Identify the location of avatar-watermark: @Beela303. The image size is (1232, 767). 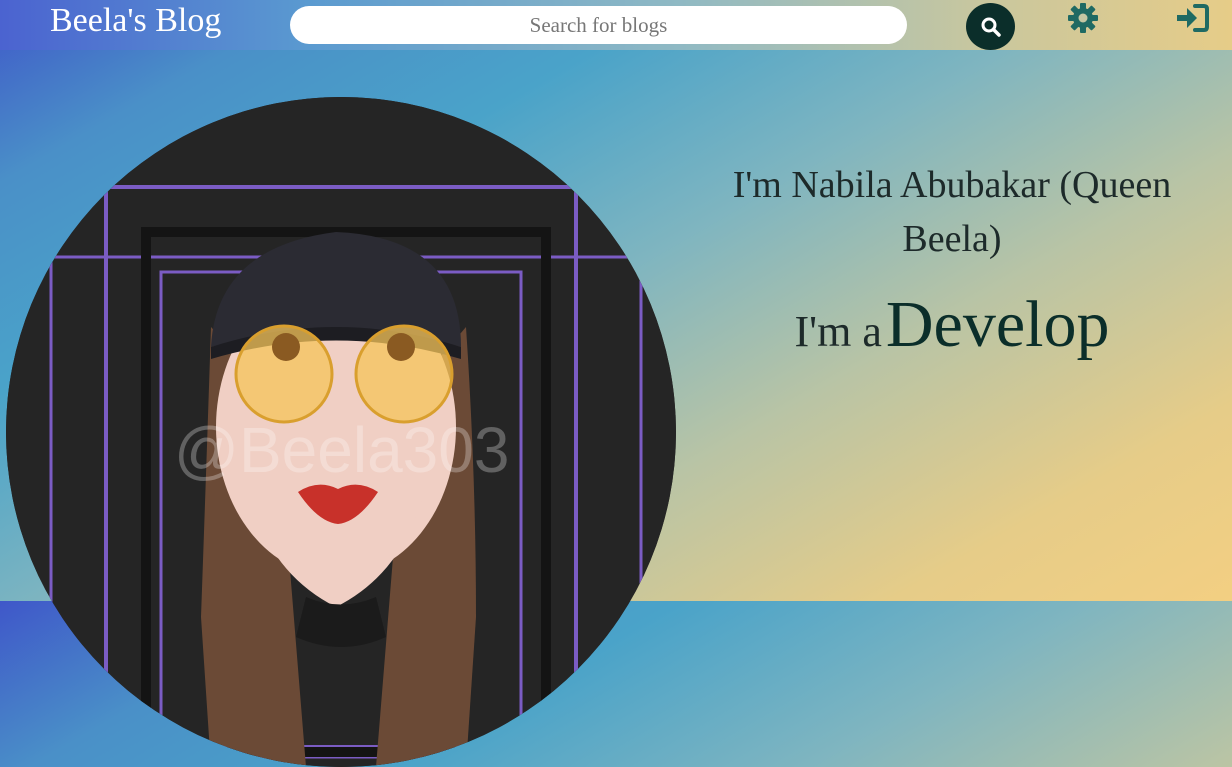
(341, 450).